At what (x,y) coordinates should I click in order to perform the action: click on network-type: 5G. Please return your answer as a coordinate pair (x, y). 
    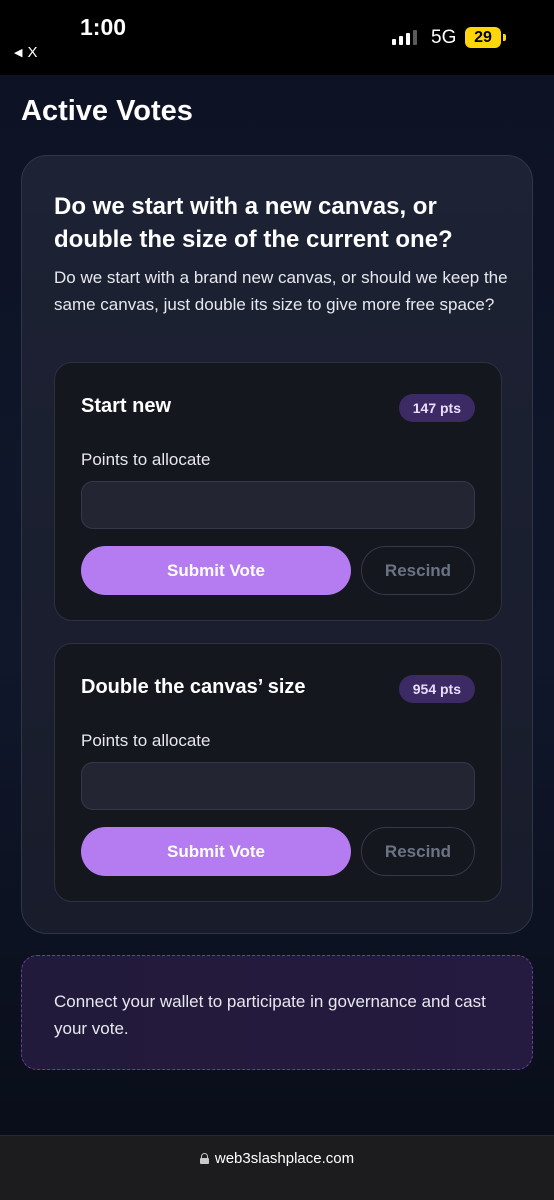
    Looking at the image, I should click on (444, 37).